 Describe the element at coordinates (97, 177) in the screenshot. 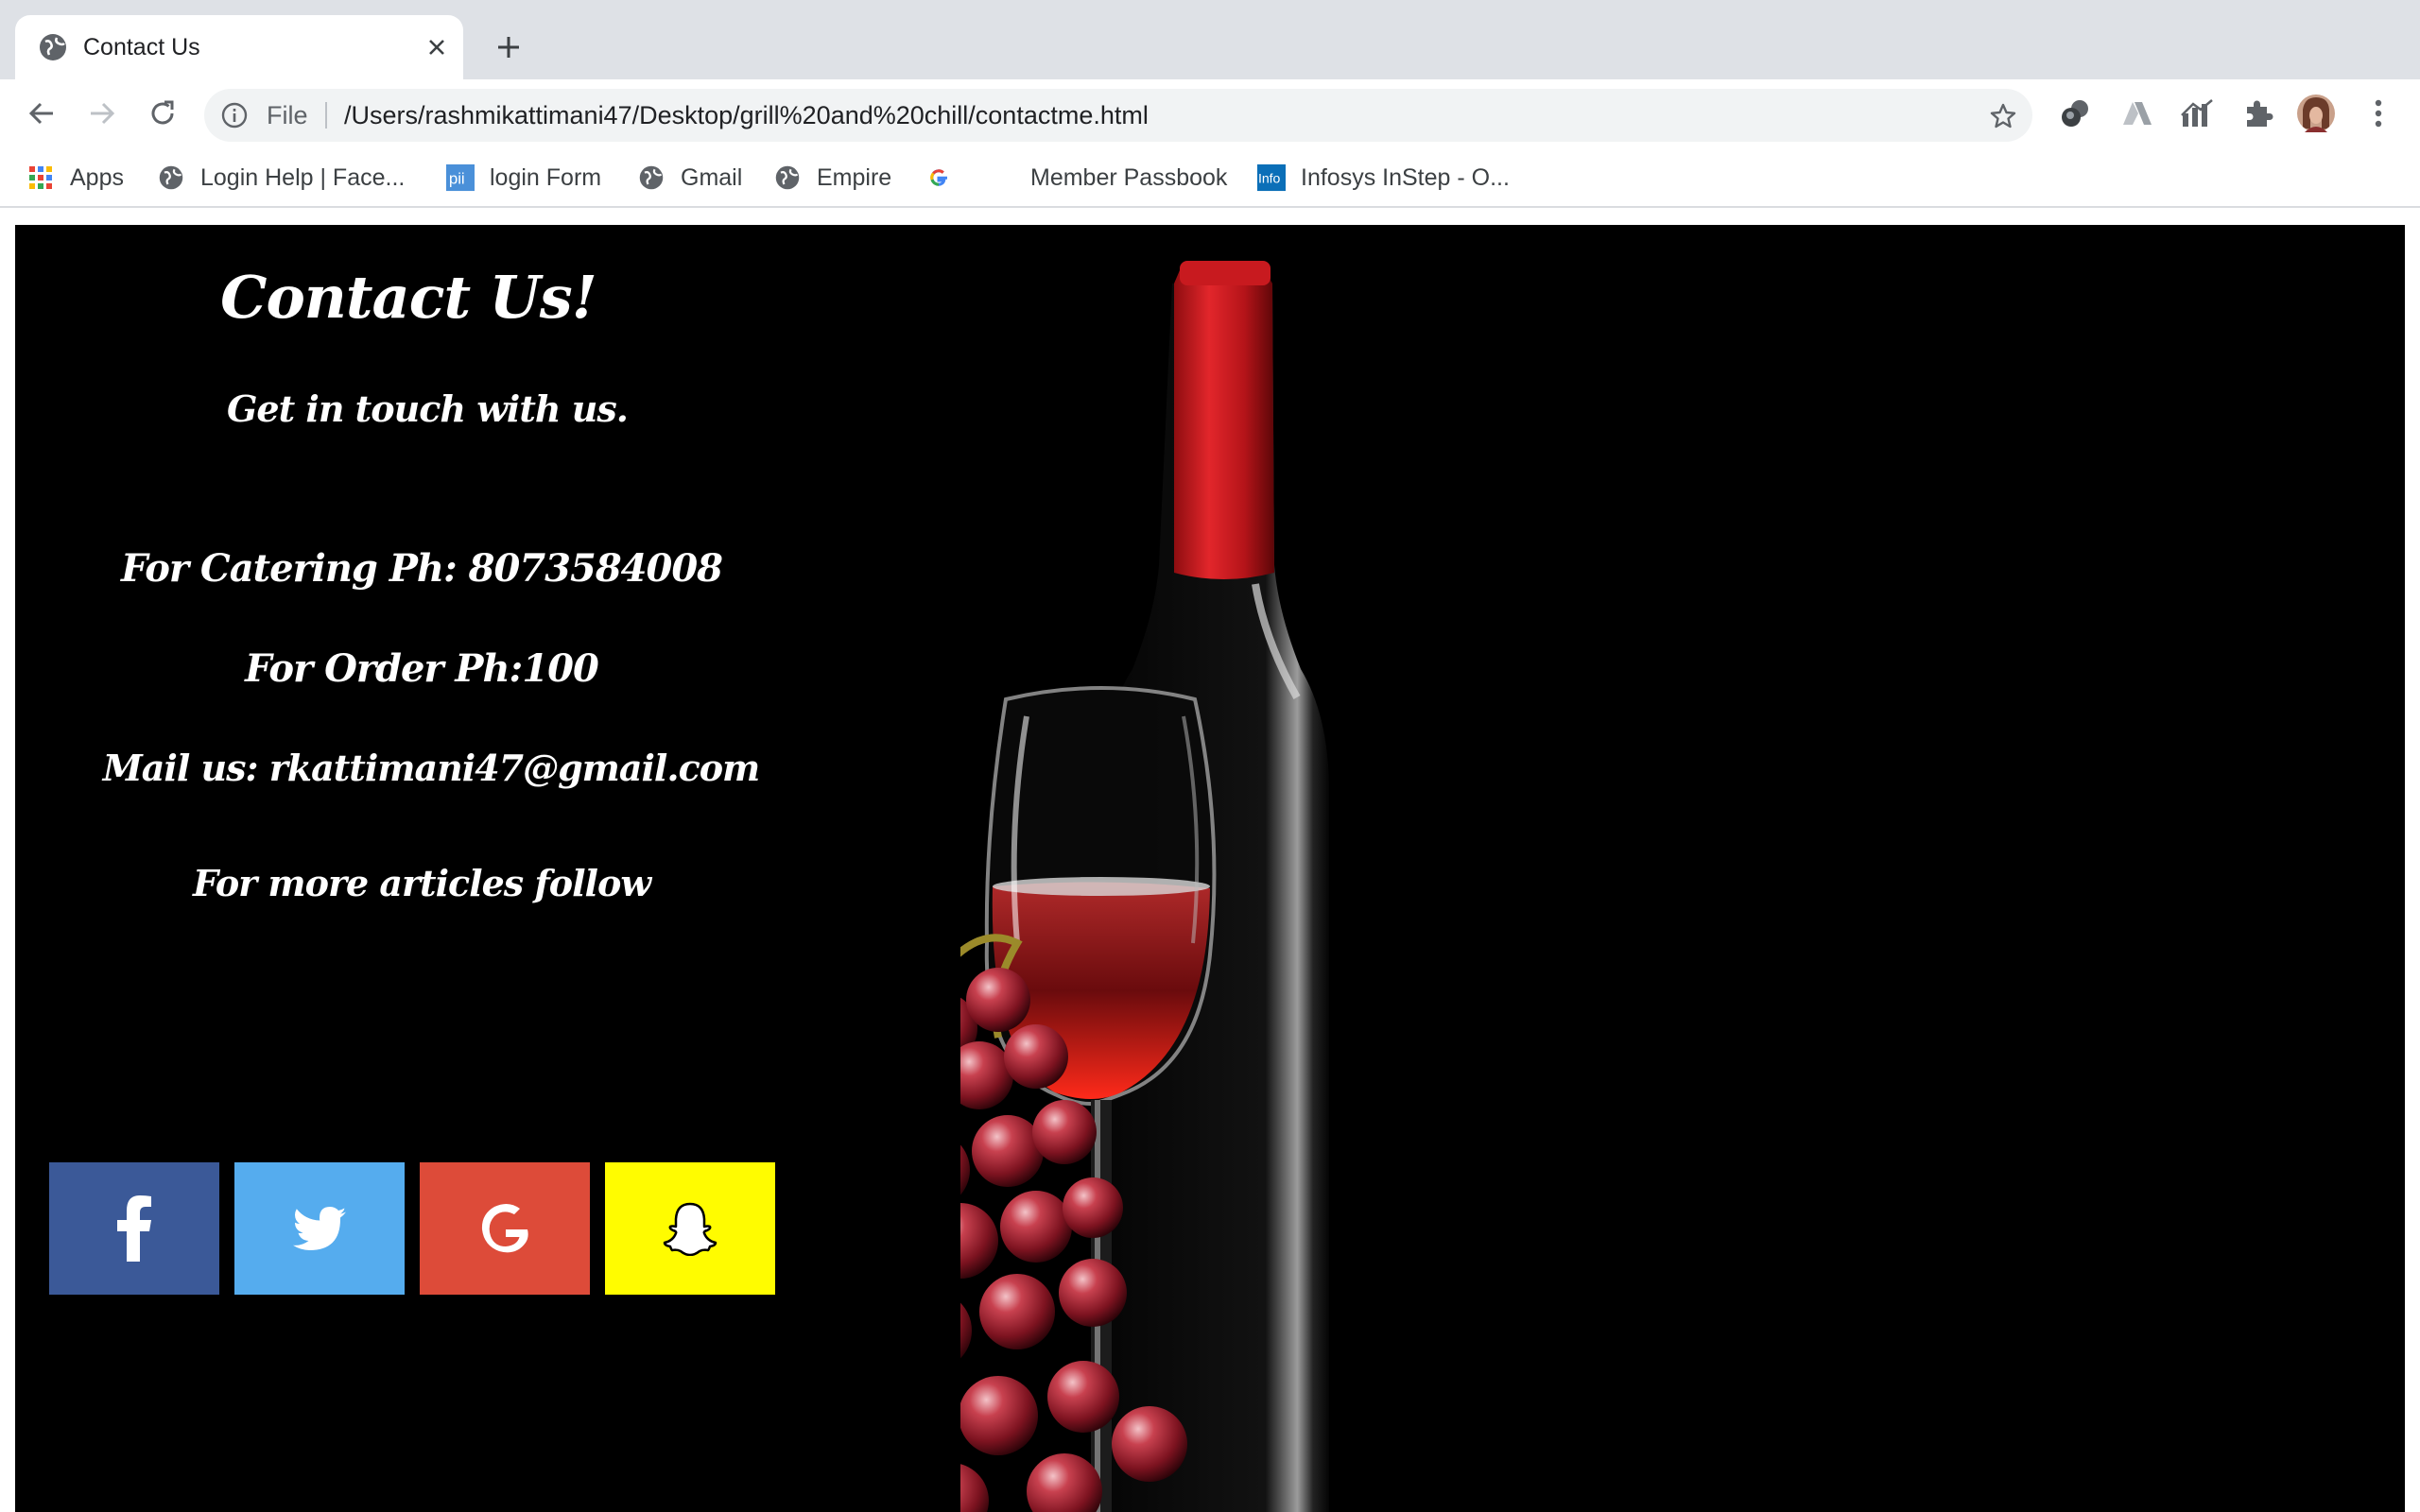

I see `bookmark-label: Apps` at that location.